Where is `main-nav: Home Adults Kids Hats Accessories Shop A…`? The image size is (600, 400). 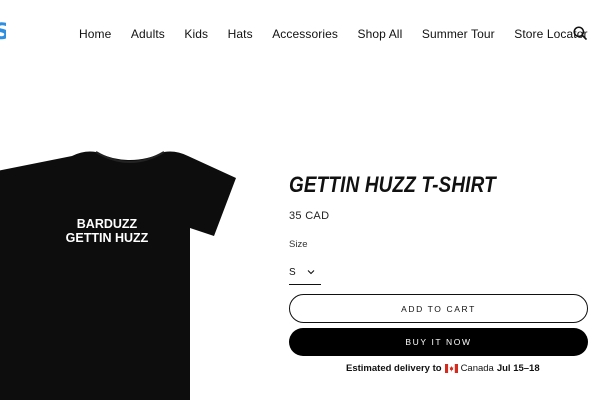 main-nav: Home Adults Kids Hats Accessories Shop A… is located at coordinates (339, 34).